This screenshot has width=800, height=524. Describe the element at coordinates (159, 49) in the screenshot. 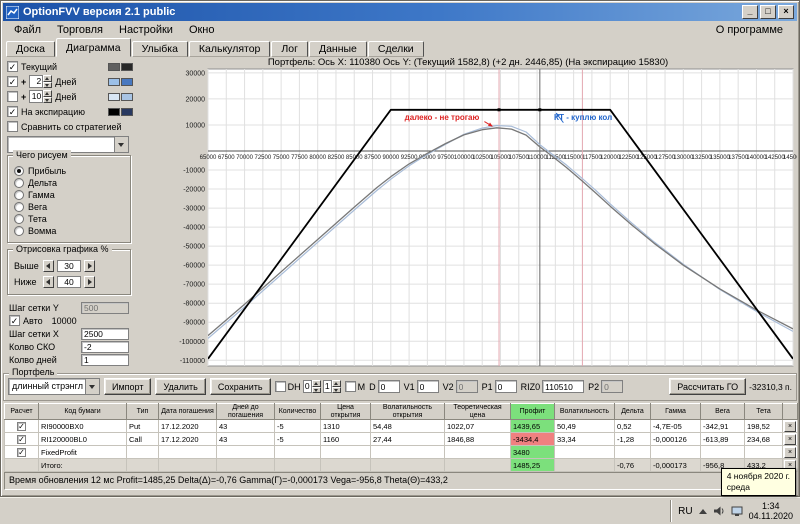

I see `tab-2: Улыбка` at that location.